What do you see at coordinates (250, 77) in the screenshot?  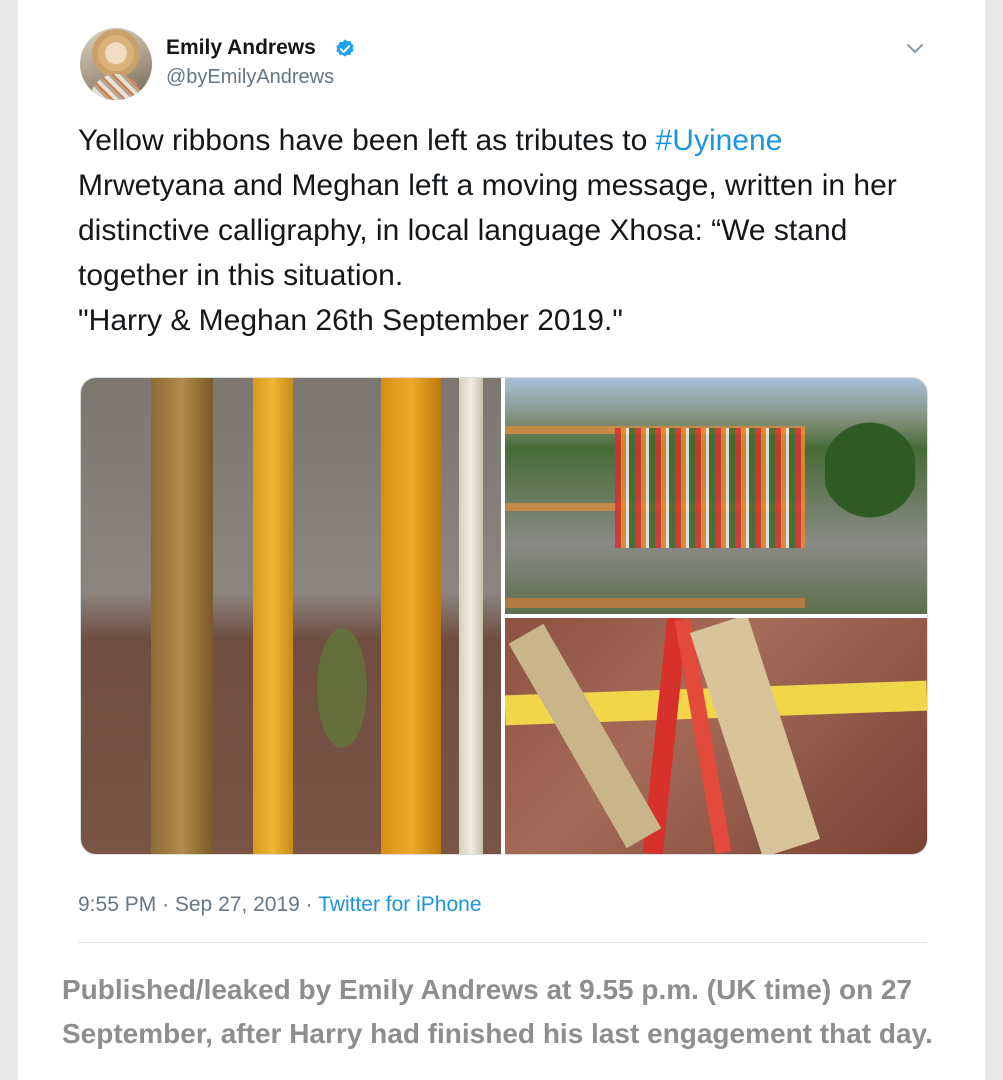 I see `author-handle: @byEmilyAndrews` at bounding box center [250, 77].